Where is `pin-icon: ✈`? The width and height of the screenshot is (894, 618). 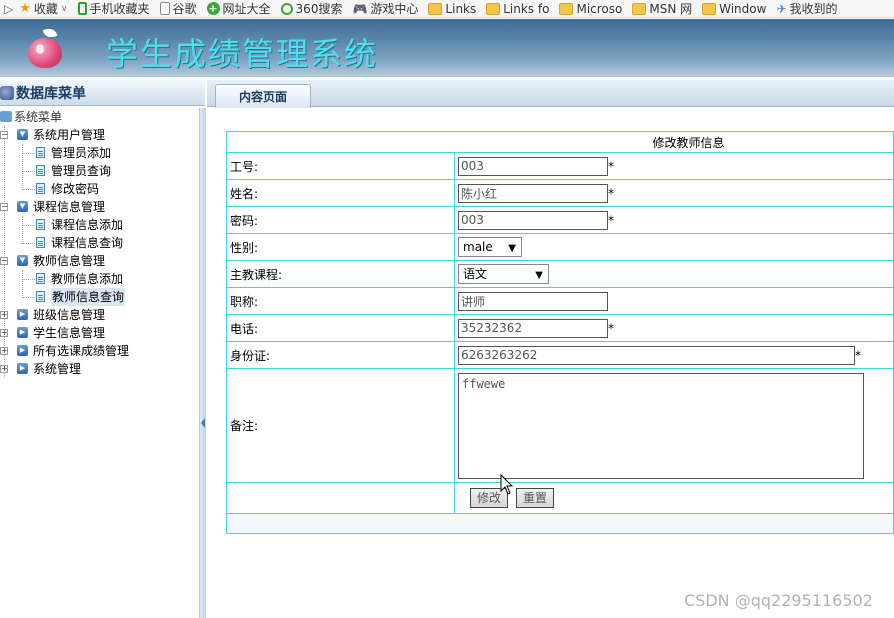
pin-icon: ✈ is located at coordinates (781, 8).